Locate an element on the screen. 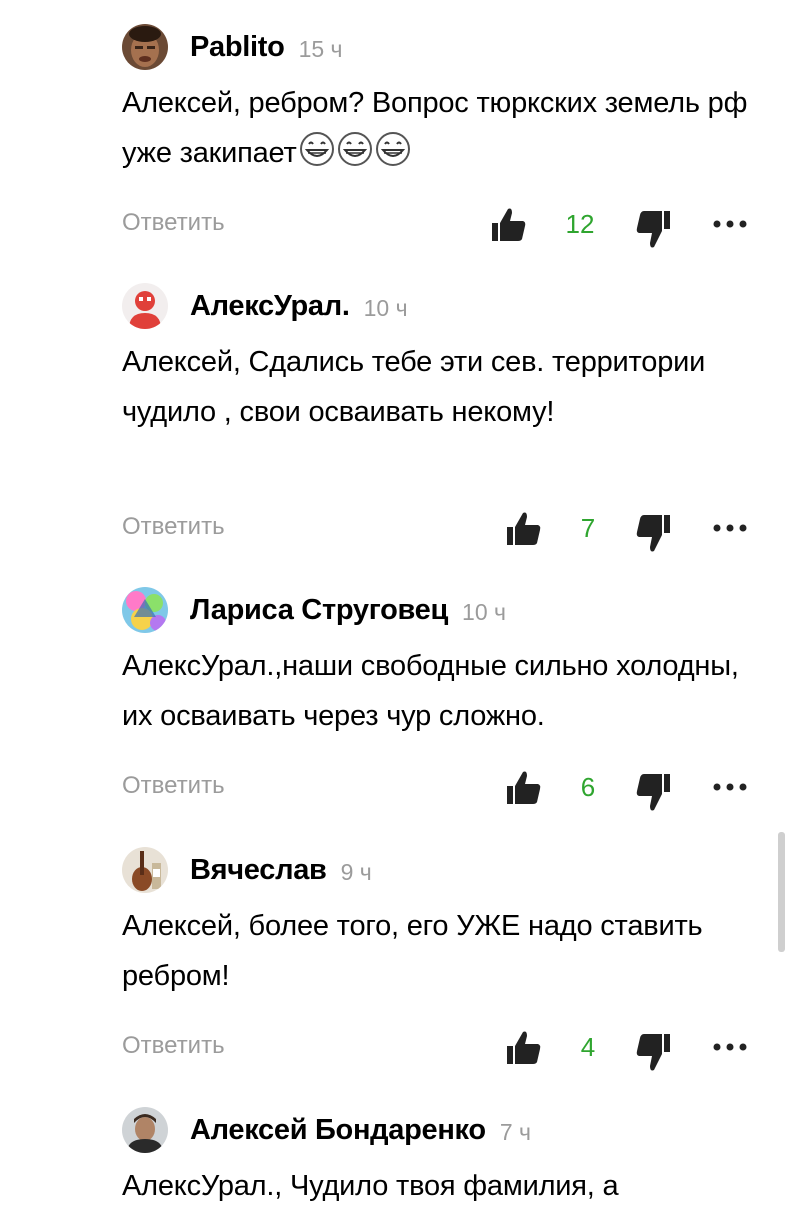 This screenshot has width=787, height=1211. comment-header: Лариса Струговец 10 ч is located at coordinates (314, 610).